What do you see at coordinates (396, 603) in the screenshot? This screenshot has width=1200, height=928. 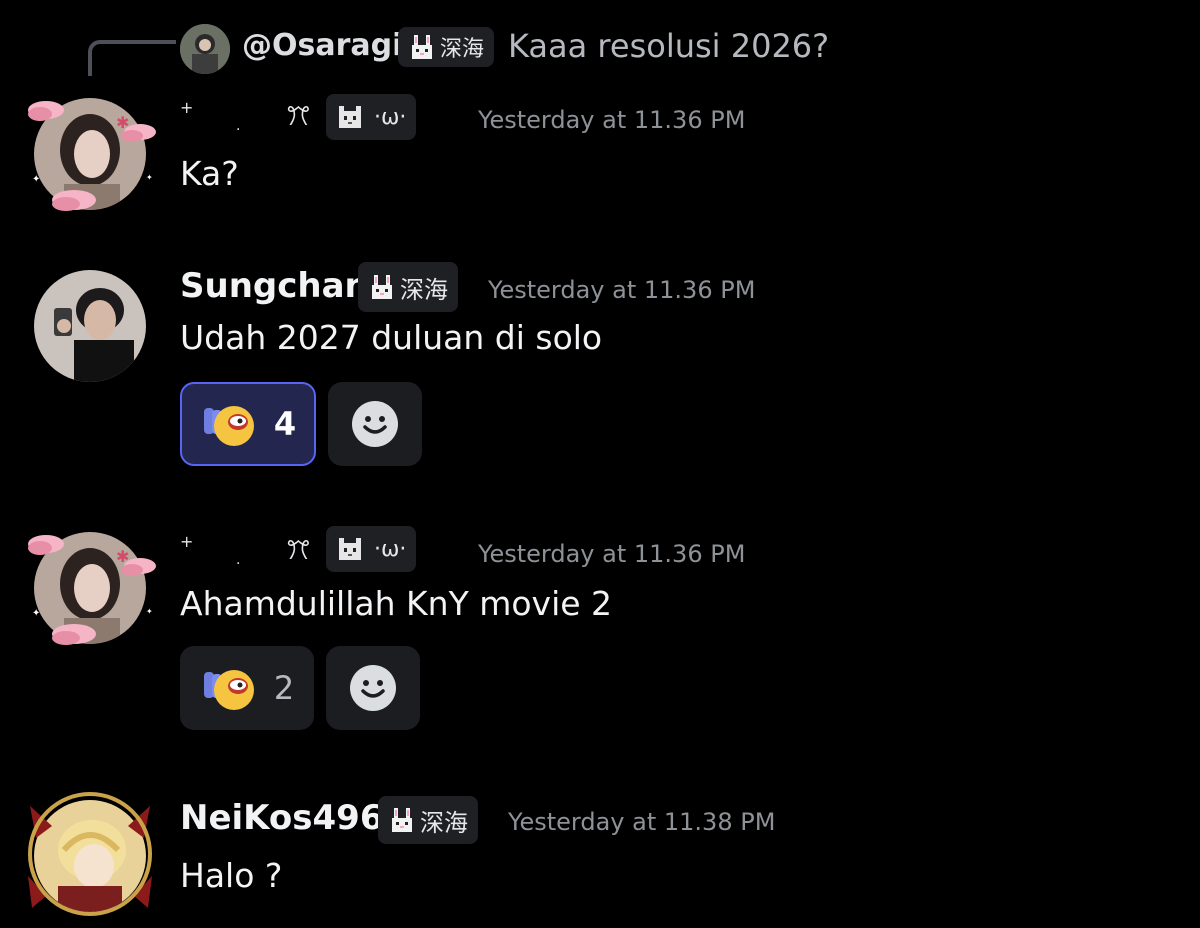 I see `message-content: Ahamdulillah KnY movie 2` at bounding box center [396, 603].